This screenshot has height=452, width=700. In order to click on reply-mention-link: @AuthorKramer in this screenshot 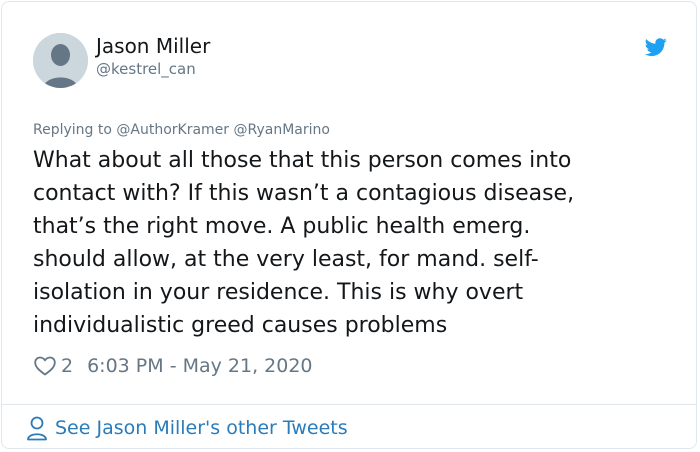, I will do `click(172, 130)`.